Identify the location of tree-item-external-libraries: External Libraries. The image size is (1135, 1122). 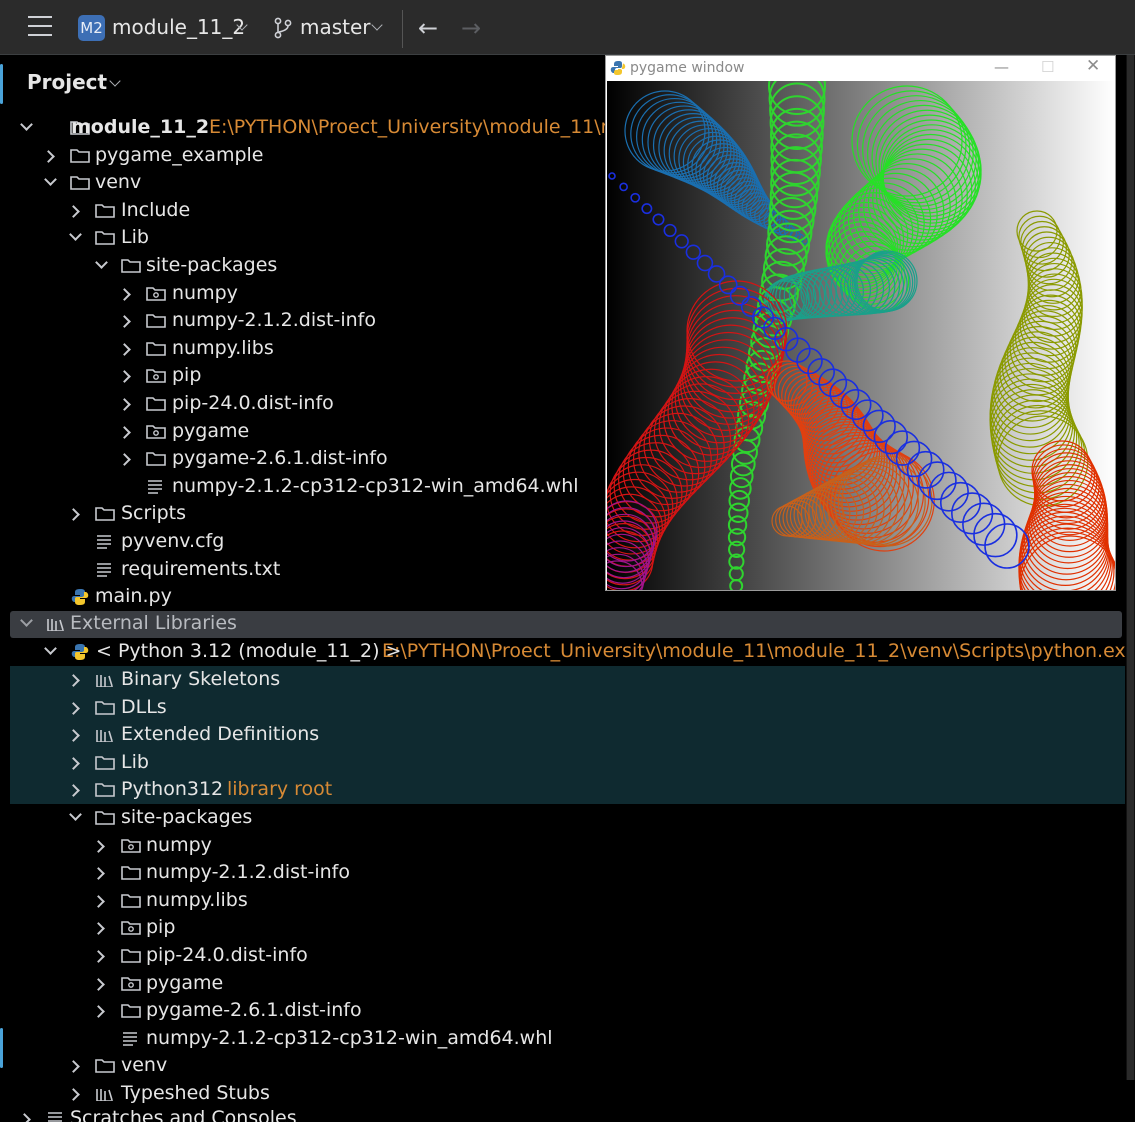
(566, 624).